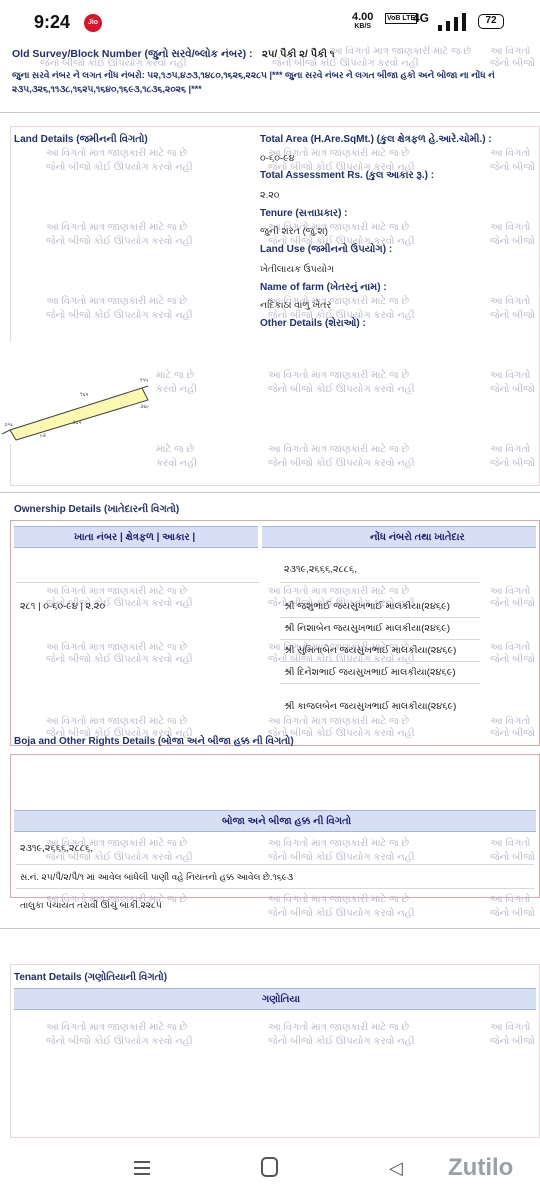 The width and height of the screenshot is (540, 1200). Describe the element at coordinates (91, 977) in the screenshot. I see `tenant-heading: Tenant Details (ગણોતિયાની વિગતો)` at that location.